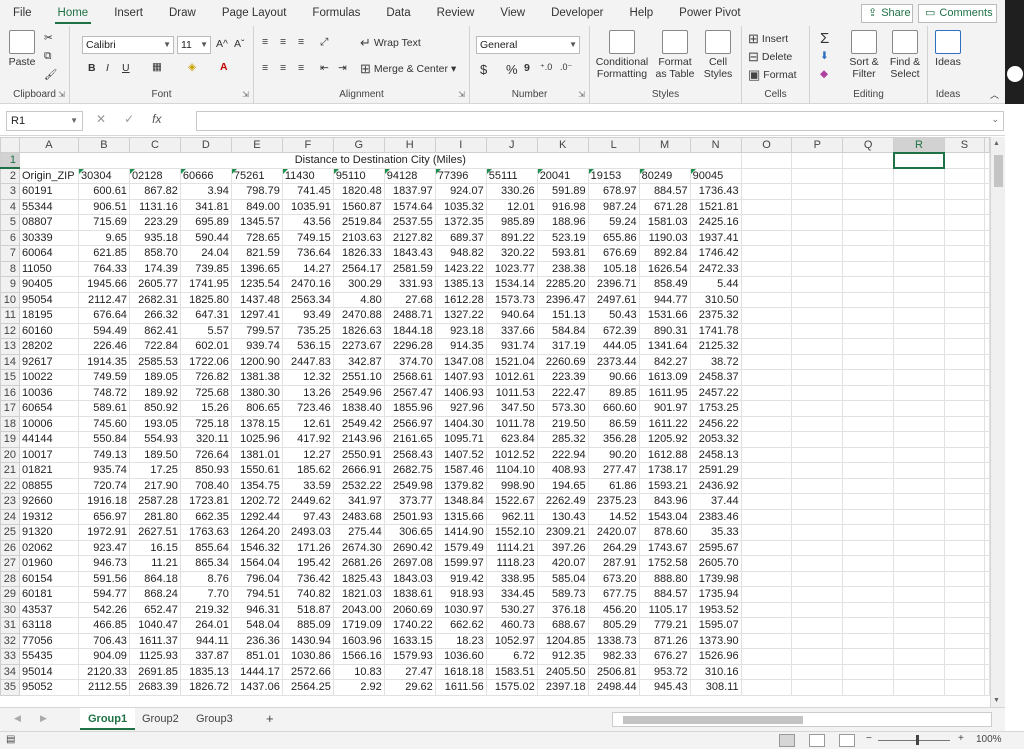 This screenshot has width=1024, height=749. Describe the element at coordinates (713, 720) in the screenshot. I see `horizontal-scroll-thumb` at that location.